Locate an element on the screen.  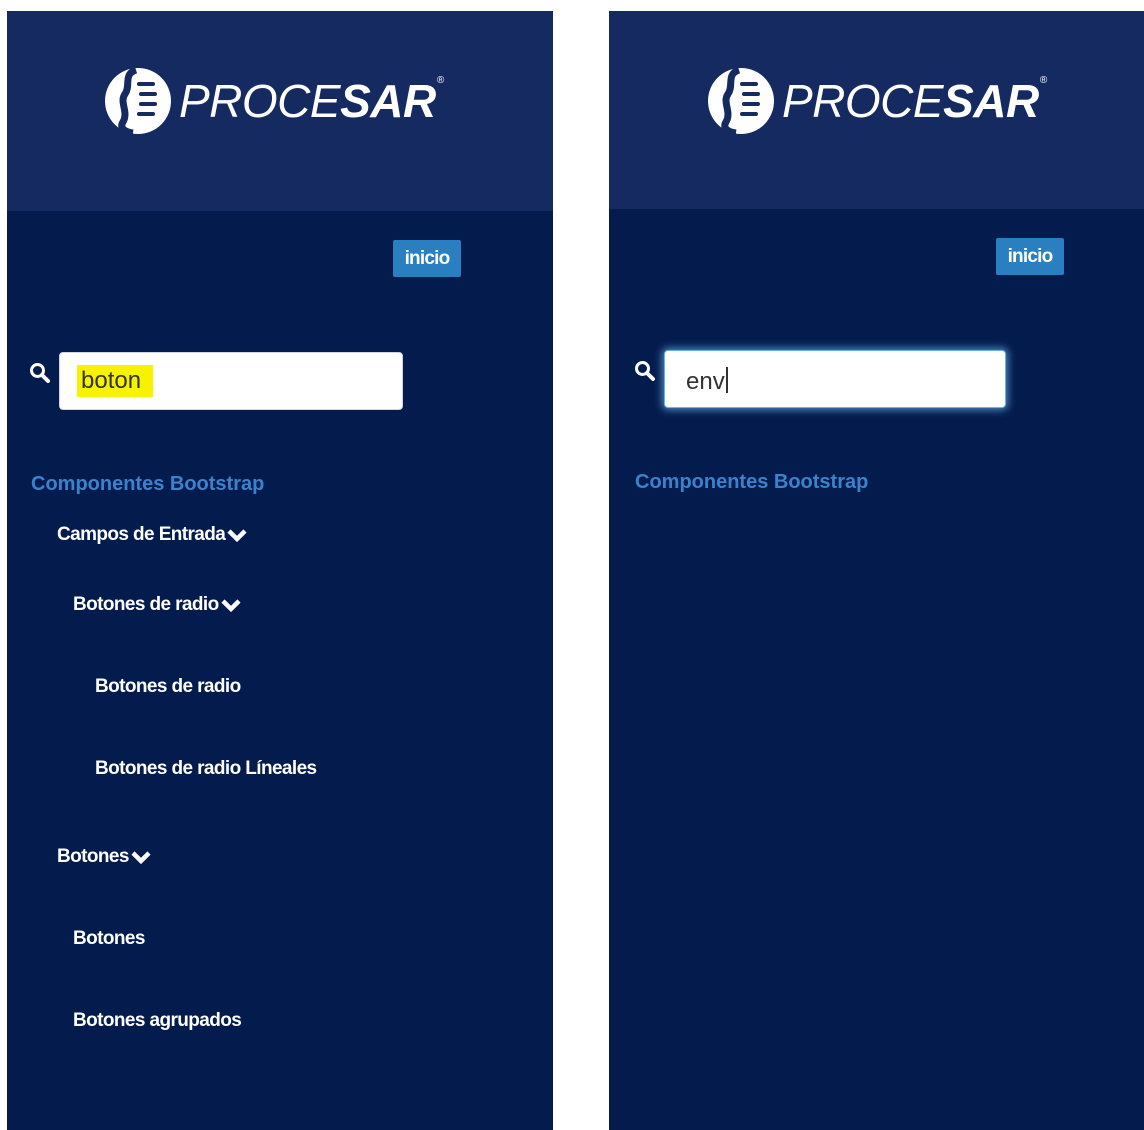
menu-item-botones-de-radio: Botones de radio is located at coordinates (168, 687).